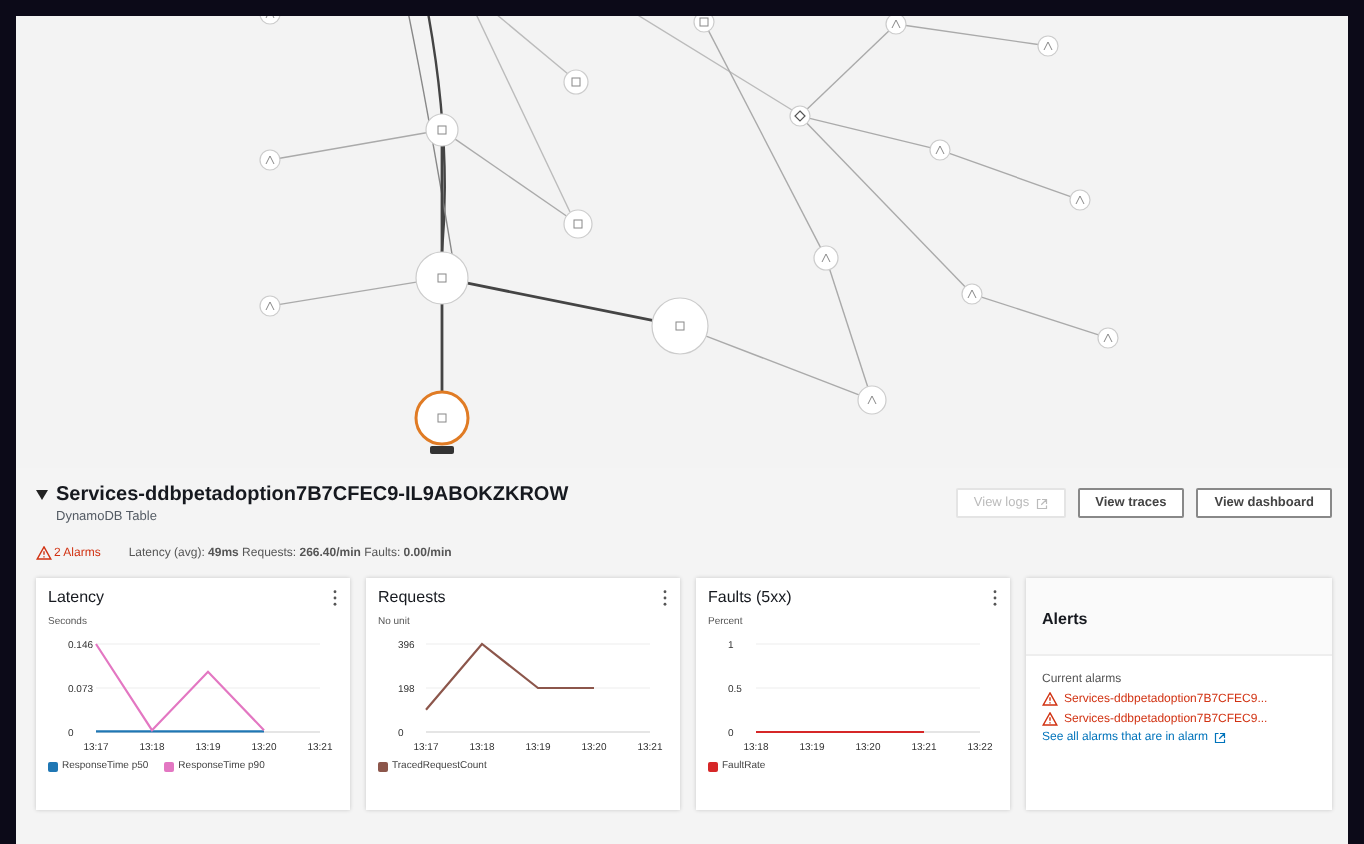 The image size is (1364, 844). I want to click on card-title: Requests, so click(412, 597).